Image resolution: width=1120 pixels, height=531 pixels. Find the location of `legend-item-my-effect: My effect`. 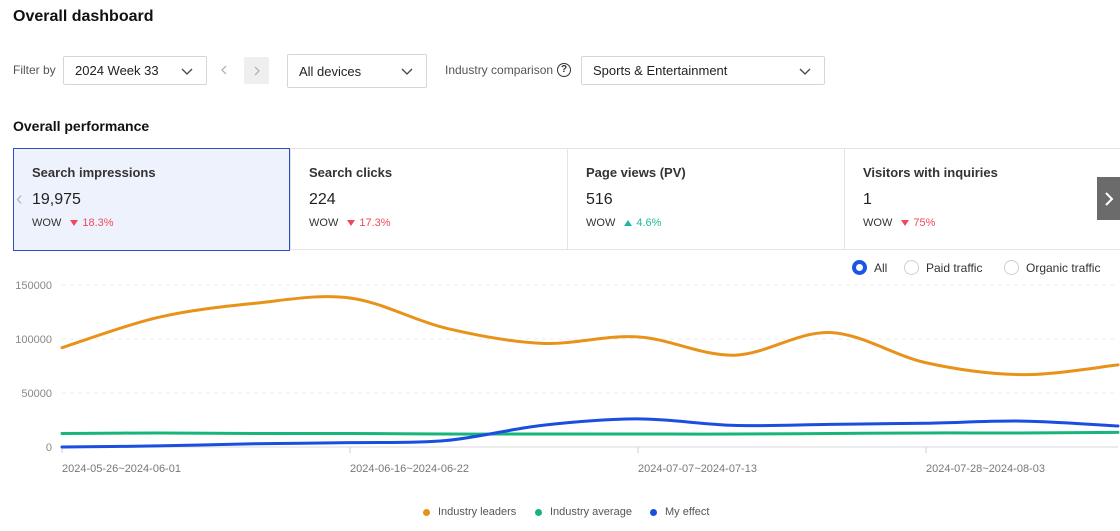

legend-item-my-effect: My effect is located at coordinates (679, 512).